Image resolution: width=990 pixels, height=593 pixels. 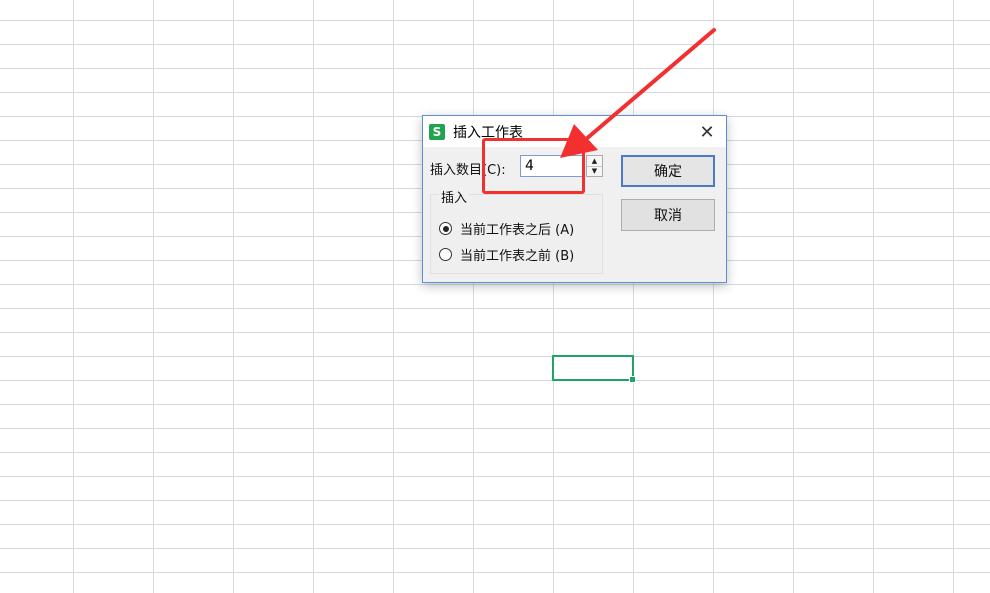 What do you see at coordinates (638, 93) in the screenshot?
I see `annotation-arrow-icon` at bounding box center [638, 93].